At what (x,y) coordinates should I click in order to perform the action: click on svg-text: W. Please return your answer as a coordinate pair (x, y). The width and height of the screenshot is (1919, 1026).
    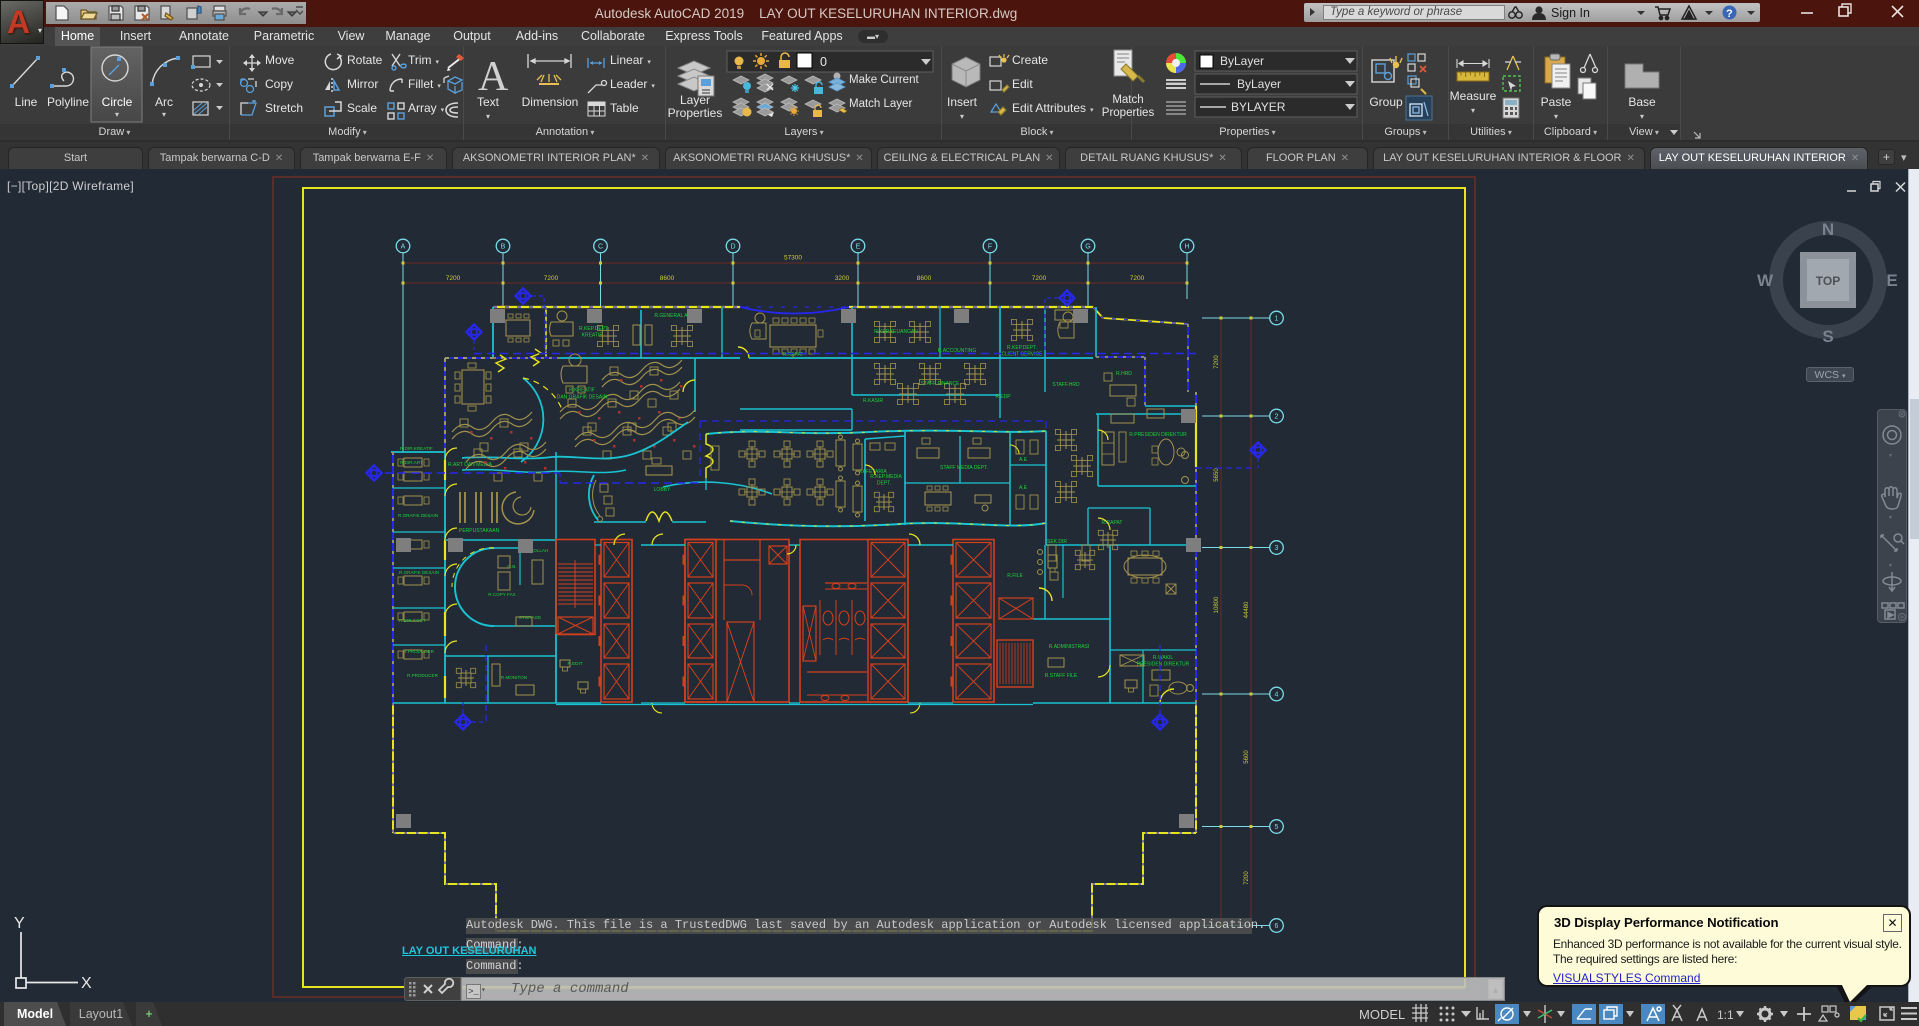
    Looking at the image, I should click on (1765, 280).